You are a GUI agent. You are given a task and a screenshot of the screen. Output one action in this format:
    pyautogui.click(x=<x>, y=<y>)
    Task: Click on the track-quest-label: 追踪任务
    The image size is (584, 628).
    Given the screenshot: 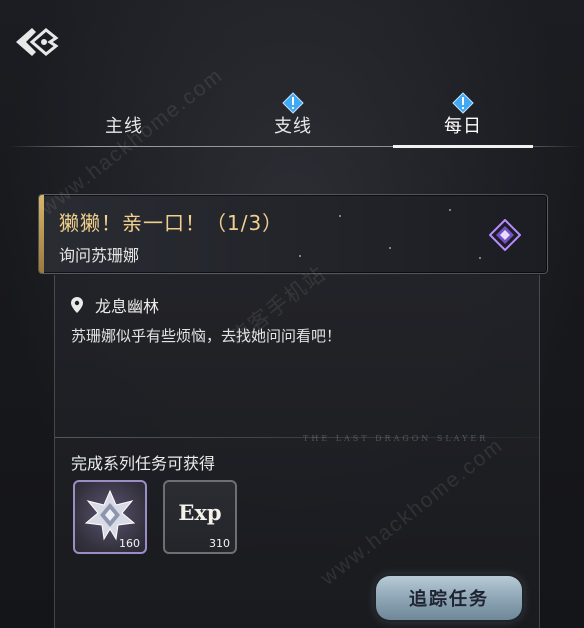 What is the action you would take?
    pyautogui.click(x=449, y=599)
    